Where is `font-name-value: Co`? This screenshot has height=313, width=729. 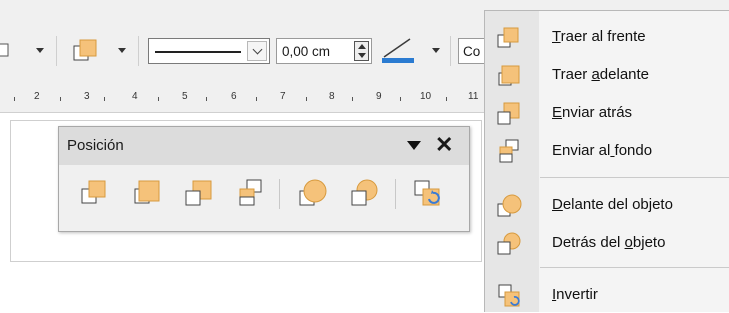 font-name-value: Co is located at coordinates (472, 51).